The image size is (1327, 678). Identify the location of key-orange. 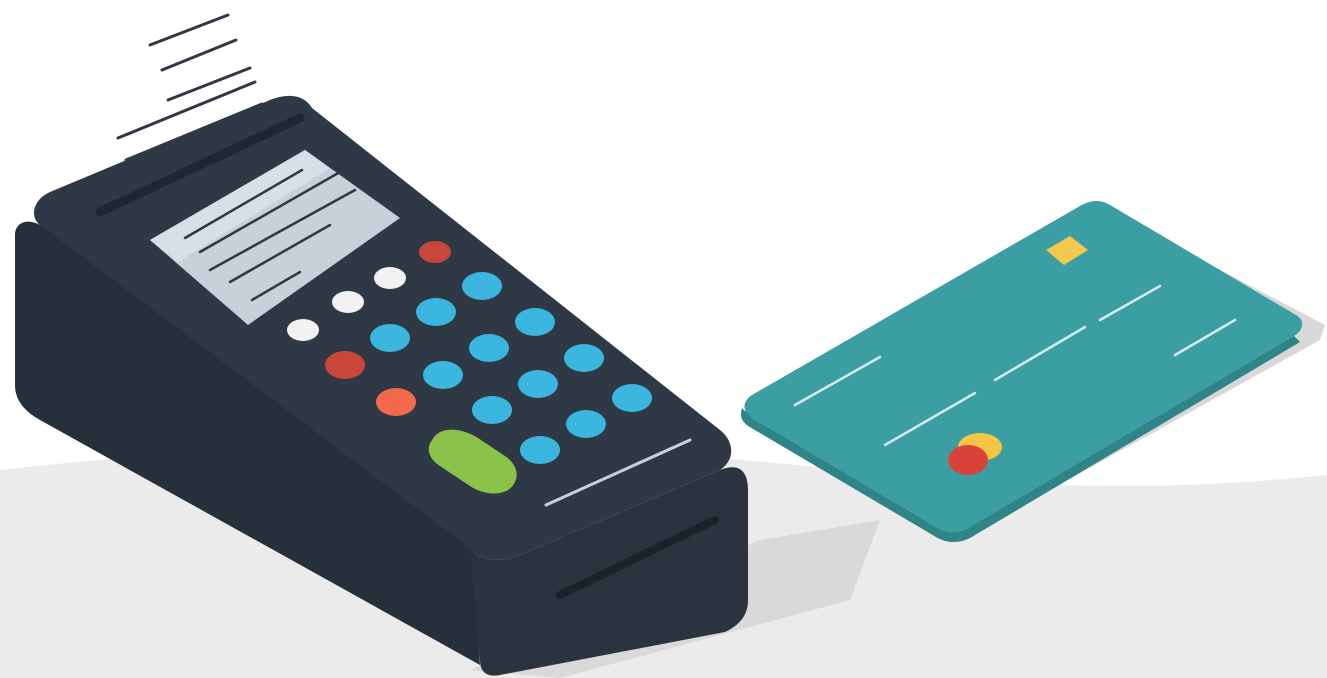
(396, 402).